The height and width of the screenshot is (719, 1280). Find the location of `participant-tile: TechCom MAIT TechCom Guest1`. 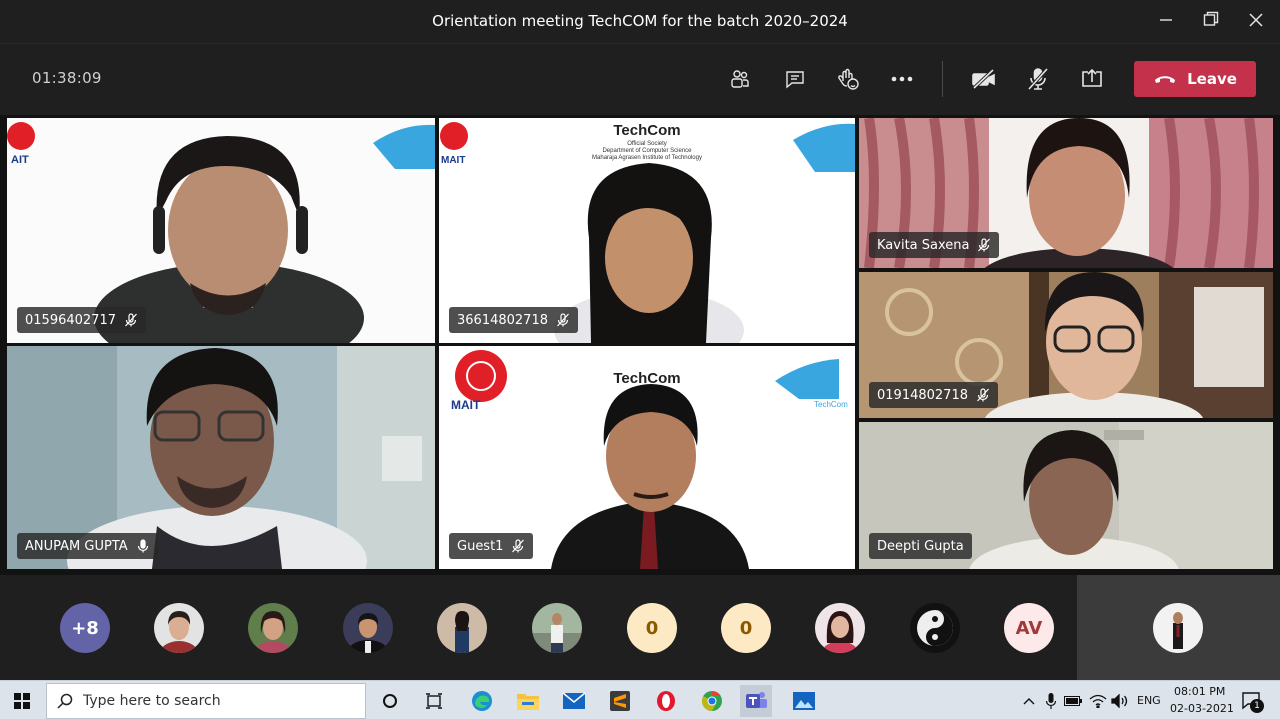

participant-tile: TechCom MAIT TechCom Guest1 is located at coordinates (647, 457).